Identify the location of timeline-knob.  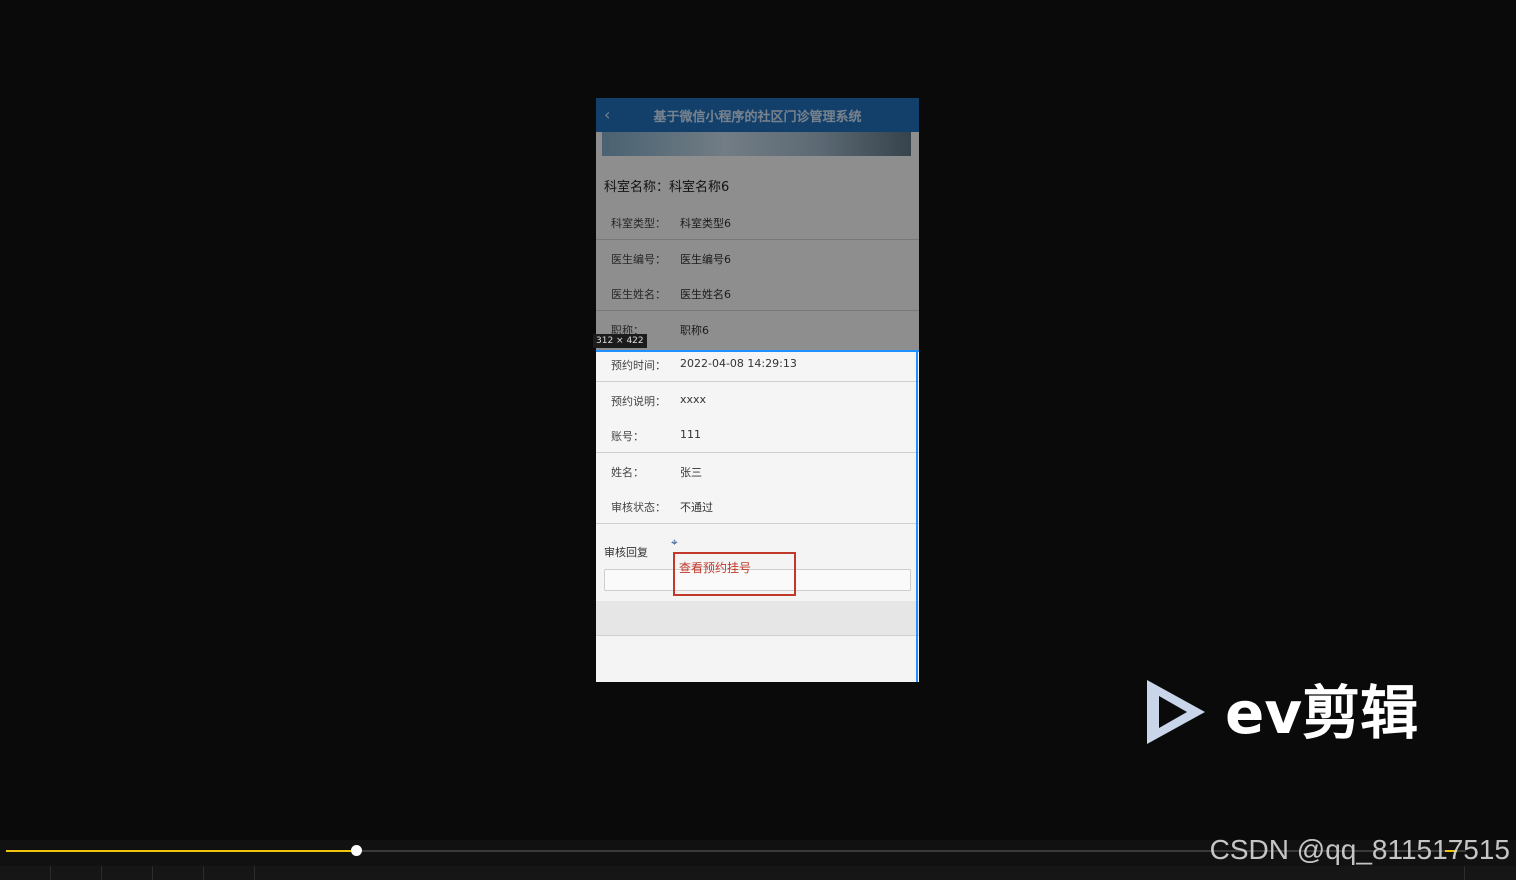
(356, 850).